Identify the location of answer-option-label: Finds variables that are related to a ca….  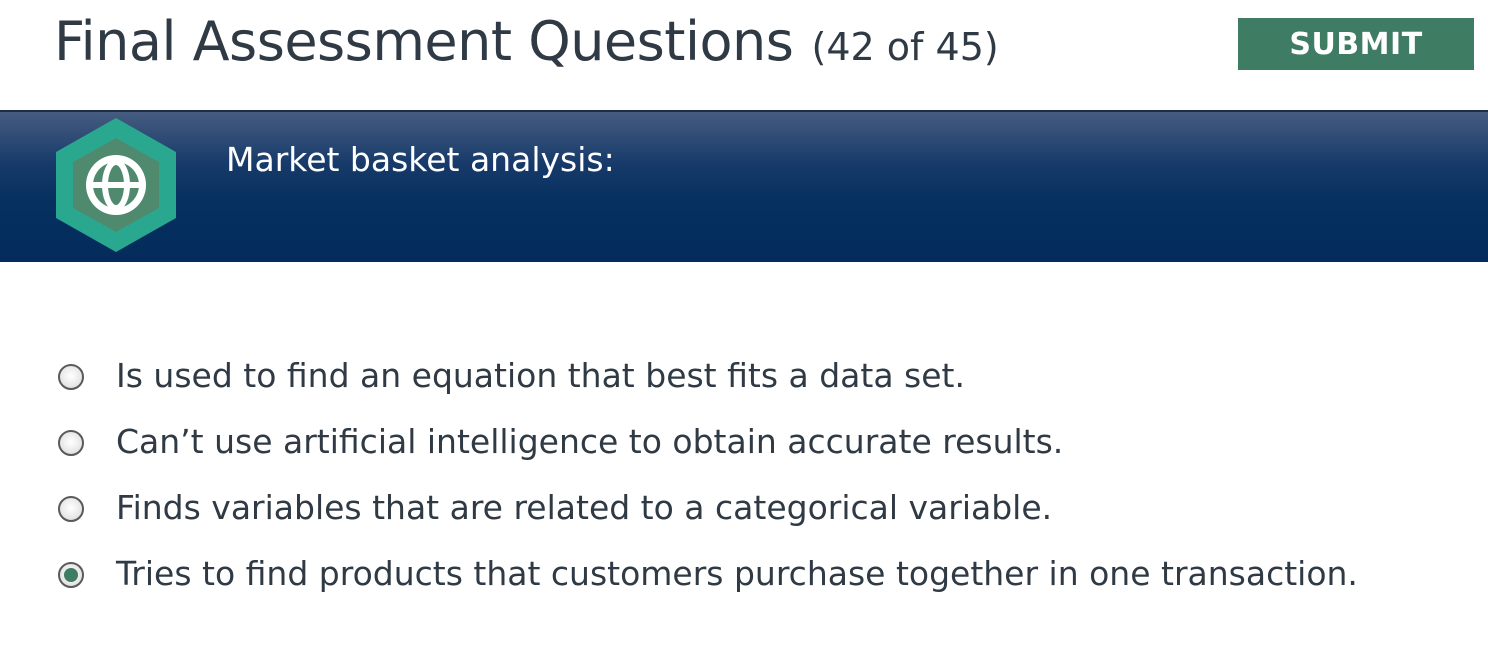
(584, 507).